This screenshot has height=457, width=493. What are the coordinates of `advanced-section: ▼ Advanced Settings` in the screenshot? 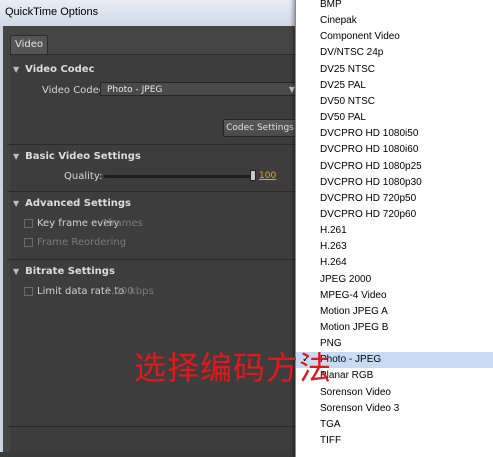 It's located at (72, 203).